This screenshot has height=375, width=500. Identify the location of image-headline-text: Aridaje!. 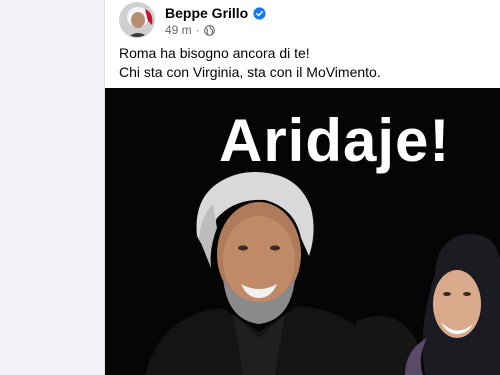
(335, 140).